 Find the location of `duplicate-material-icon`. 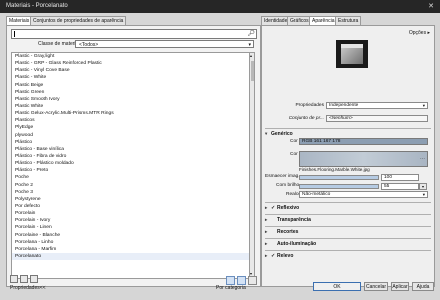

duplicate-material-icon is located at coordinates (24, 279).